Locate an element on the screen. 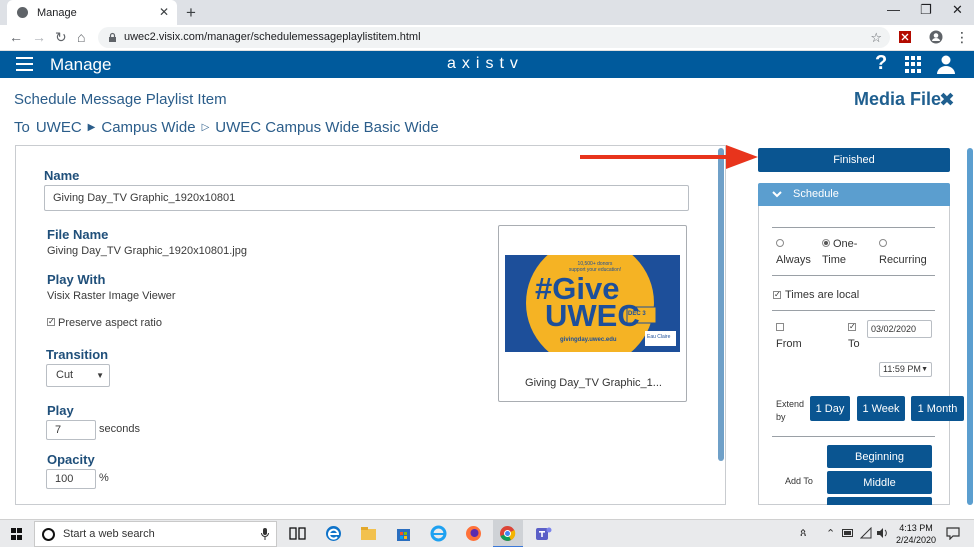 The width and height of the screenshot is (974, 547). taskbar-search-placeholder: Start a web search is located at coordinates (109, 534).